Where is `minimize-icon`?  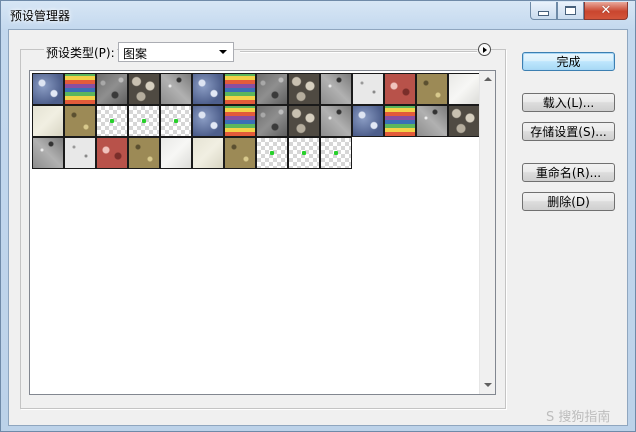 minimize-icon is located at coordinates (543, 13).